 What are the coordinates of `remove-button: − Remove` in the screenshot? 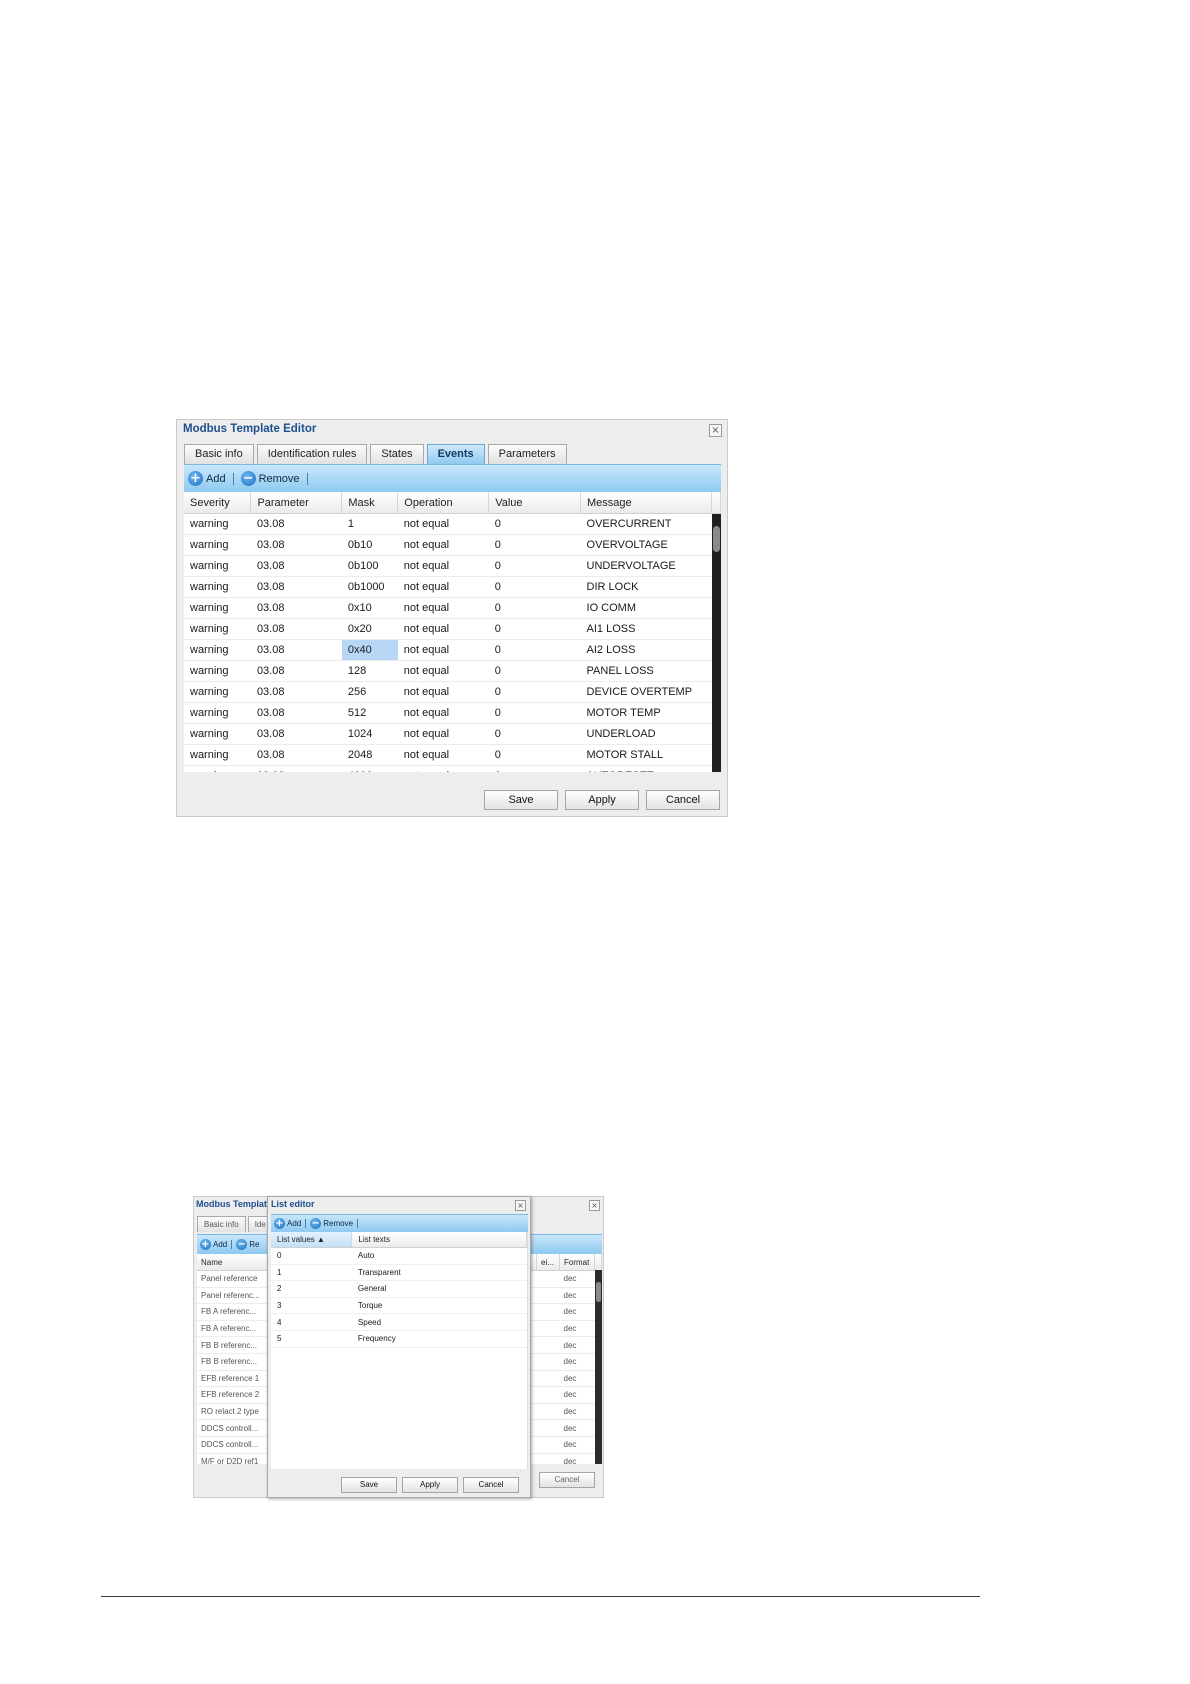 It's located at (331, 1223).